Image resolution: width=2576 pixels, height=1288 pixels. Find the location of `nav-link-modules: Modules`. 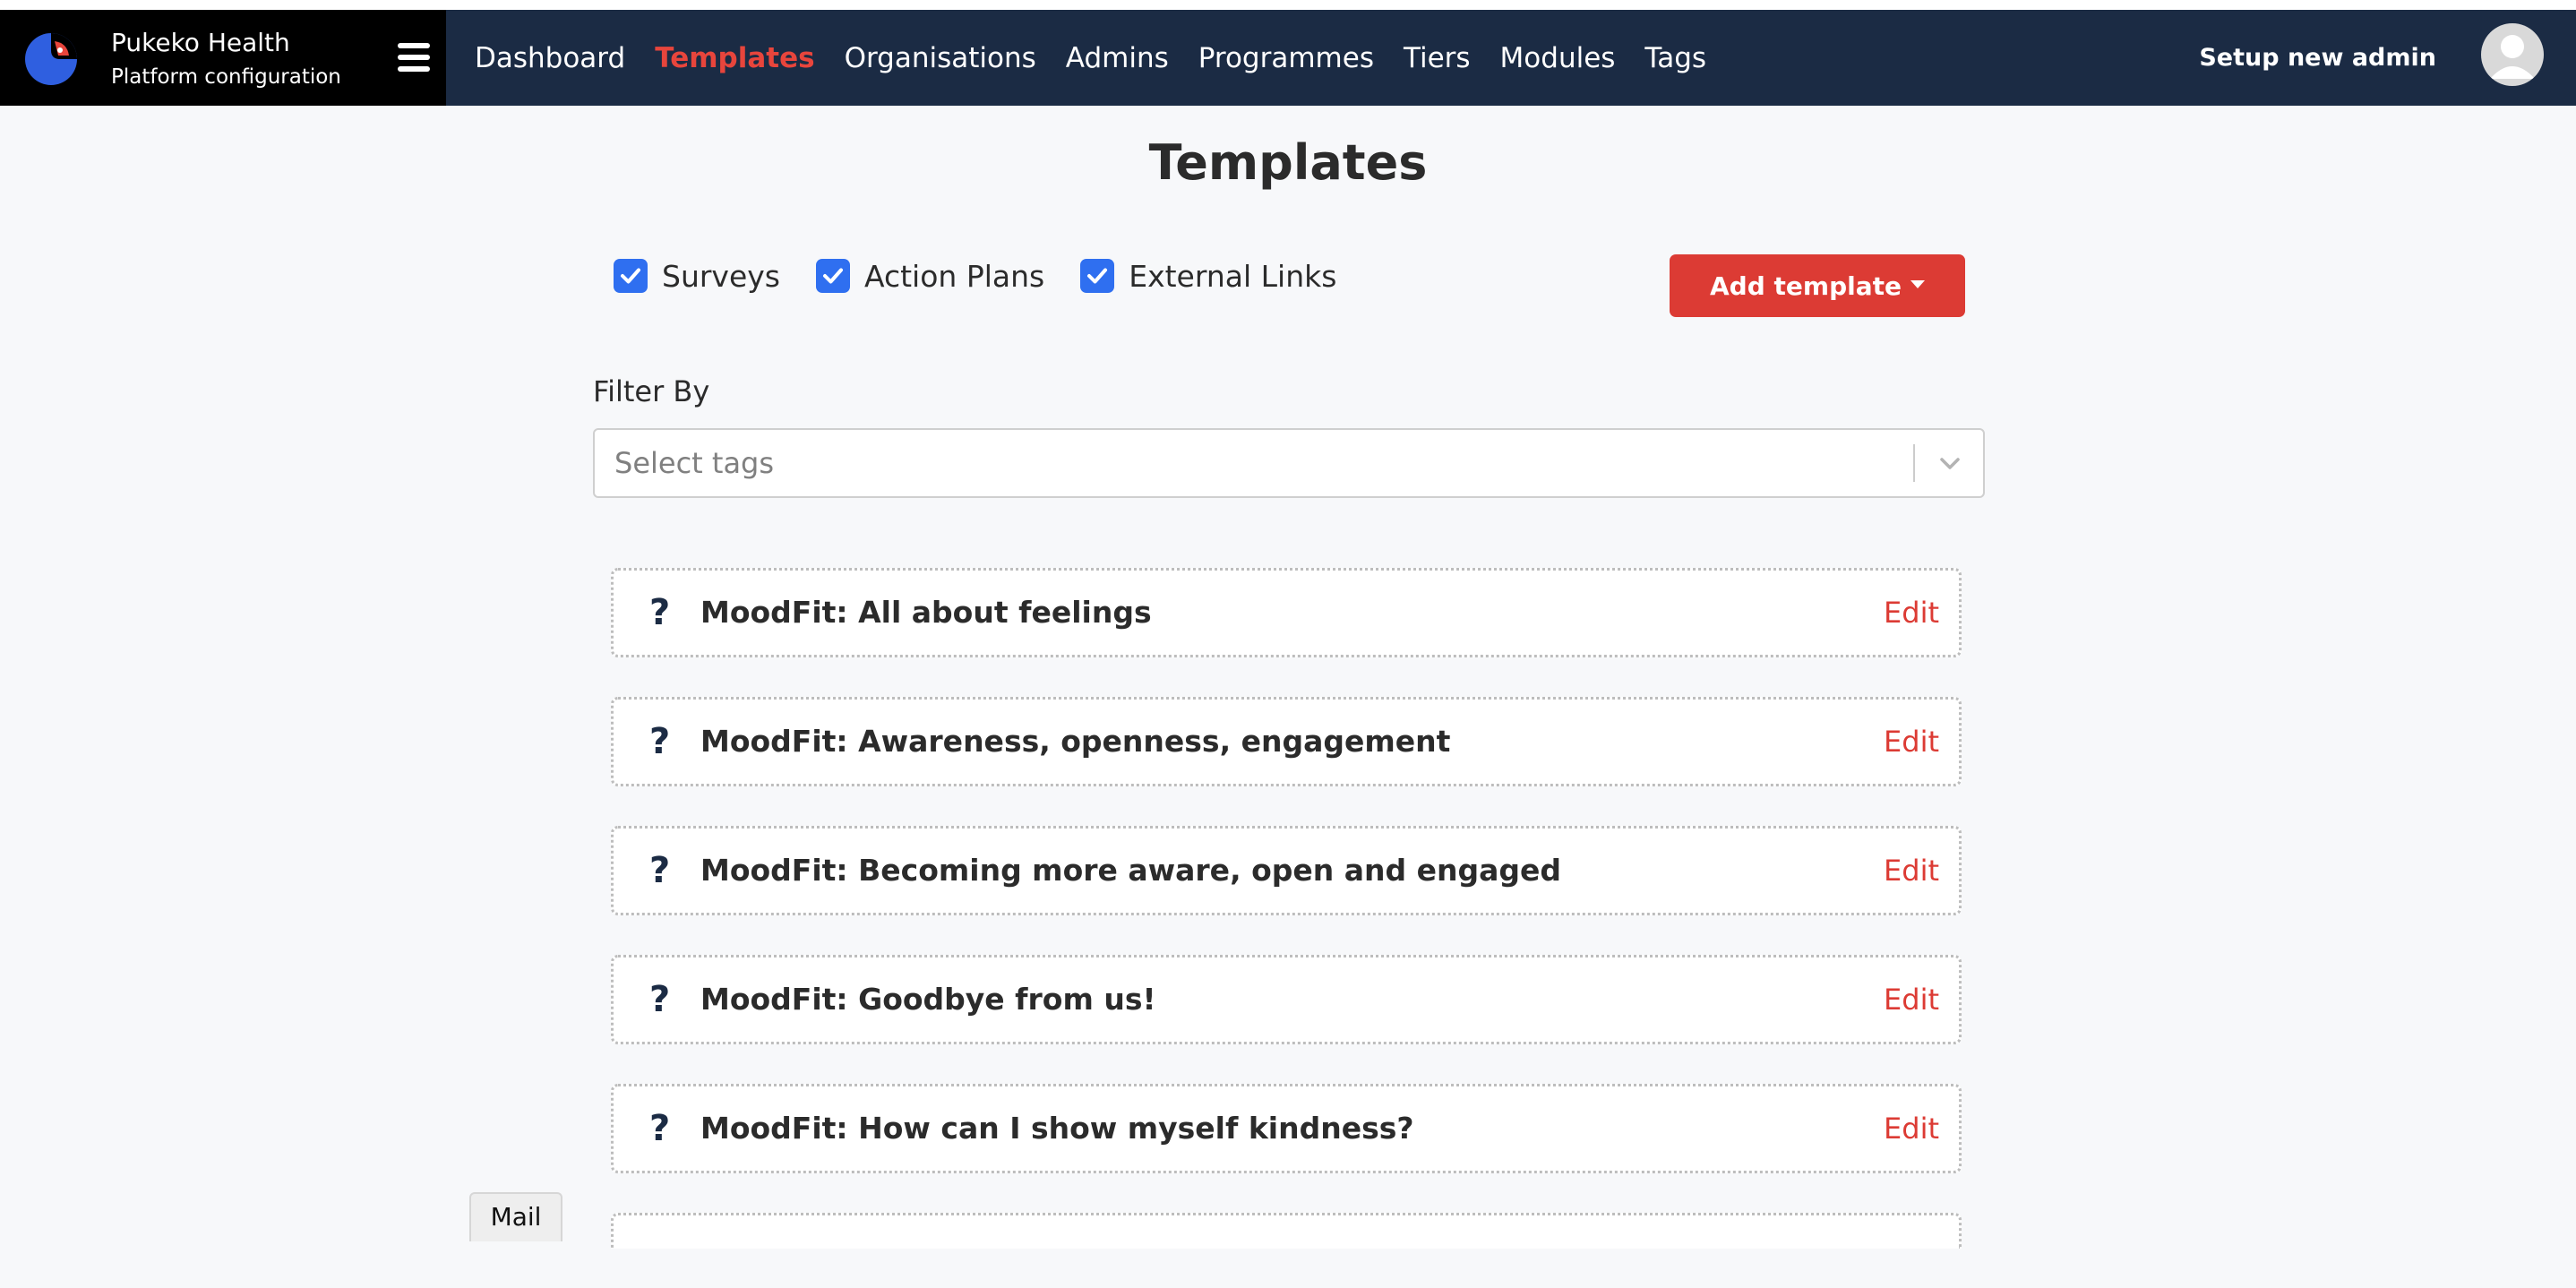

nav-link-modules: Modules is located at coordinates (1558, 58).